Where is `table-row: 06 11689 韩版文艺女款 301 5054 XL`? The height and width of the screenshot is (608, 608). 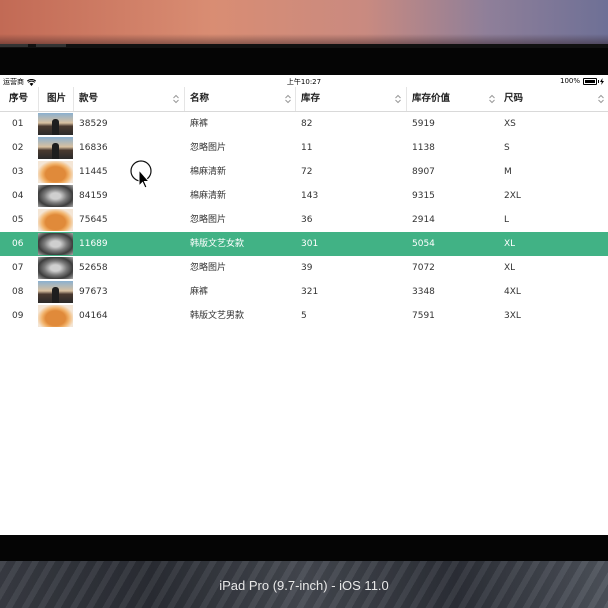 table-row: 06 11689 韩版文艺女款 301 5054 XL is located at coordinates (304, 244).